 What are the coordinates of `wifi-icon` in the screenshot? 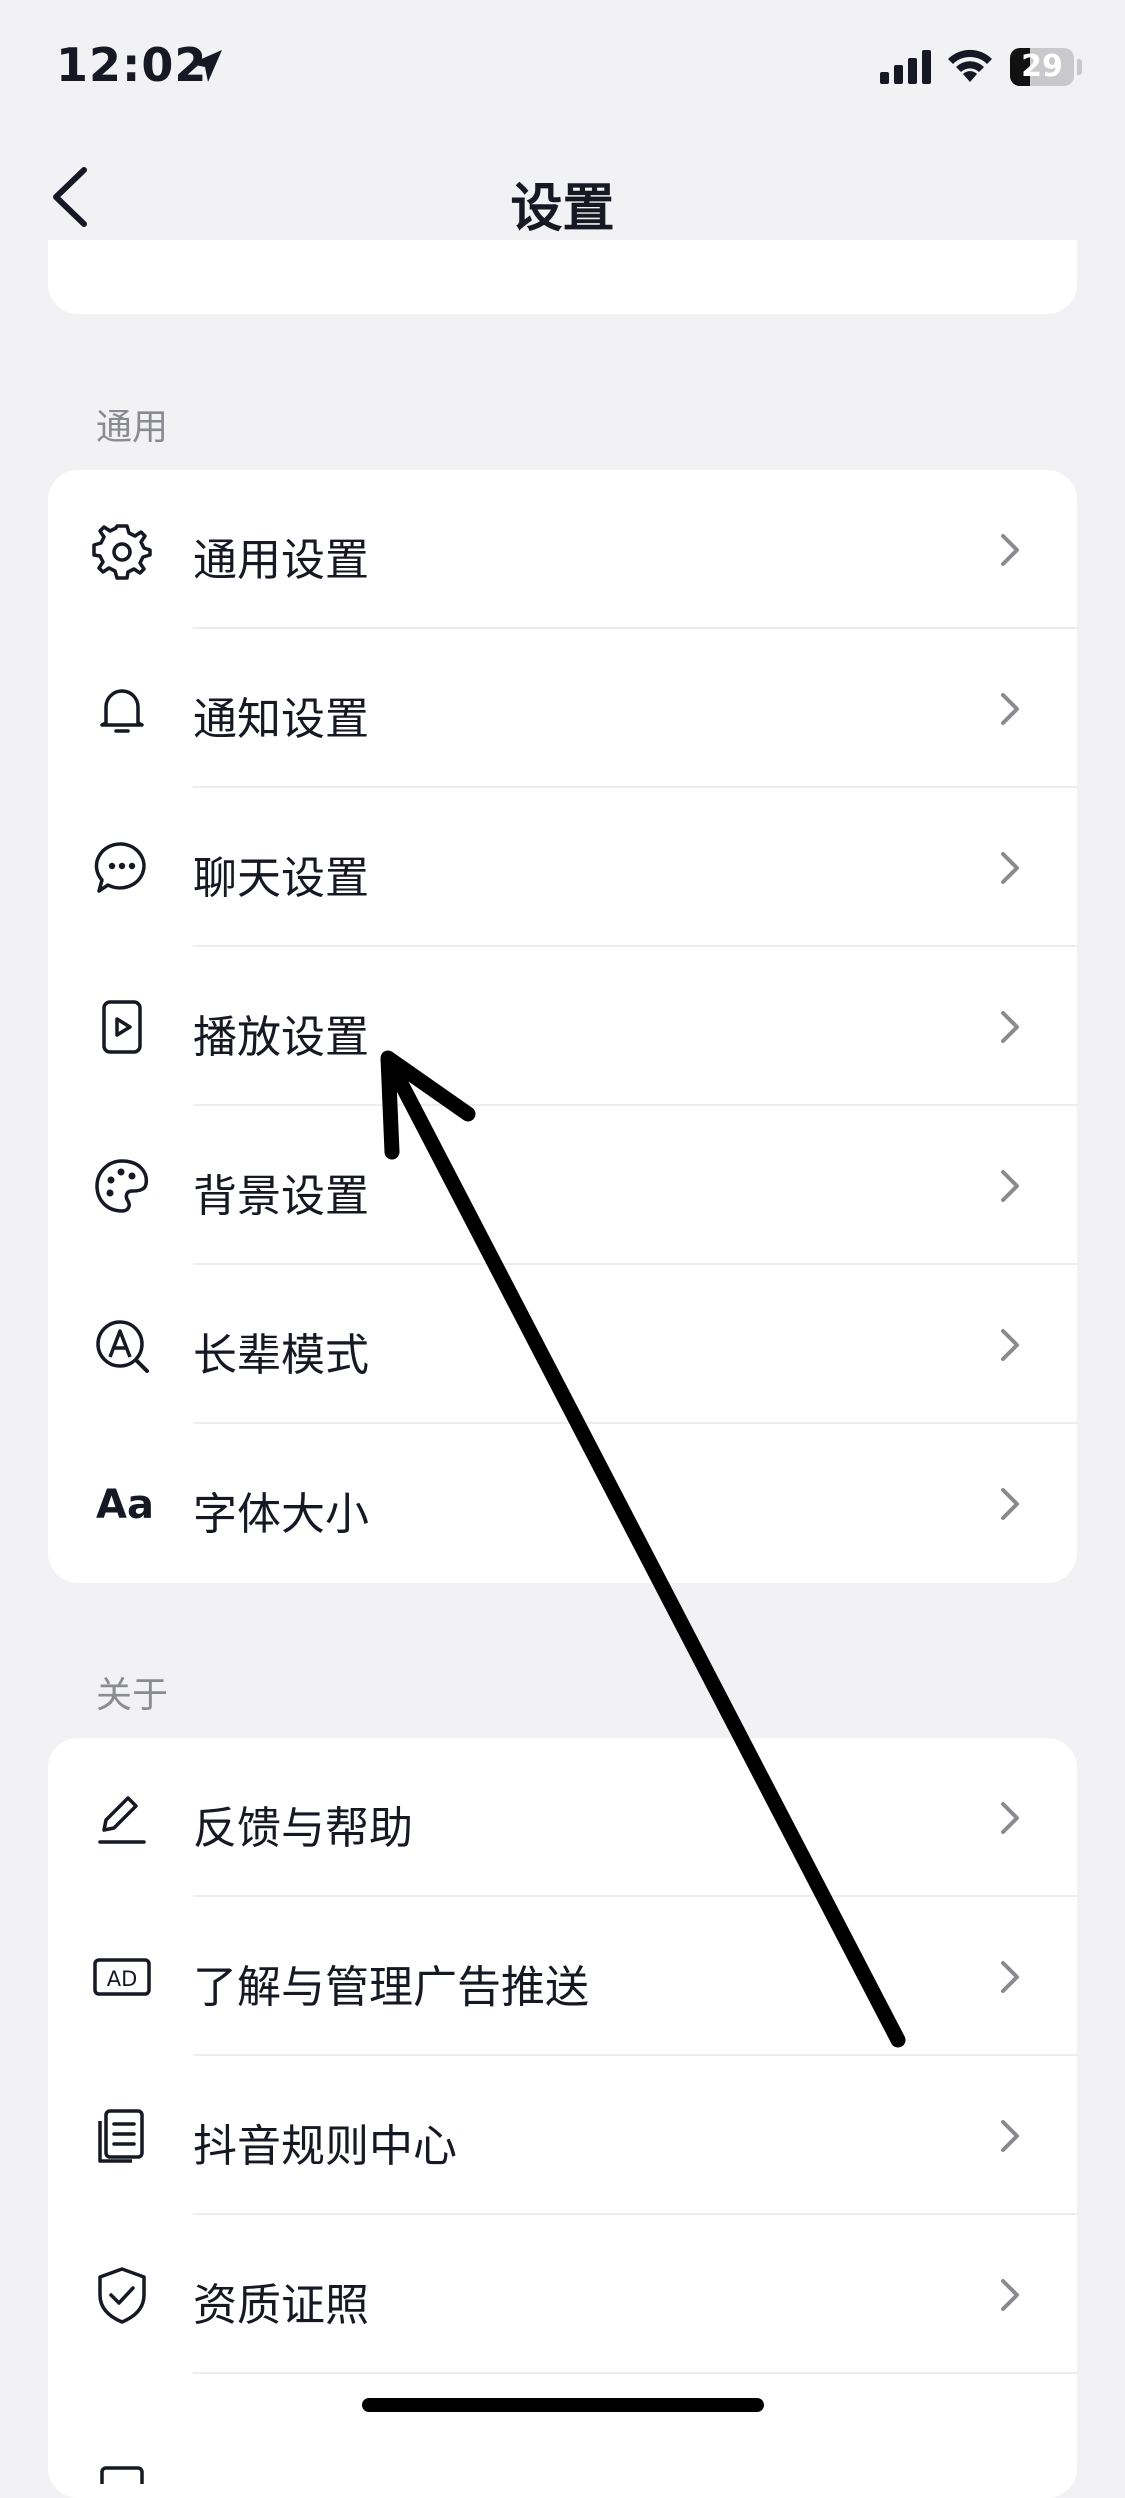 It's located at (970, 65).